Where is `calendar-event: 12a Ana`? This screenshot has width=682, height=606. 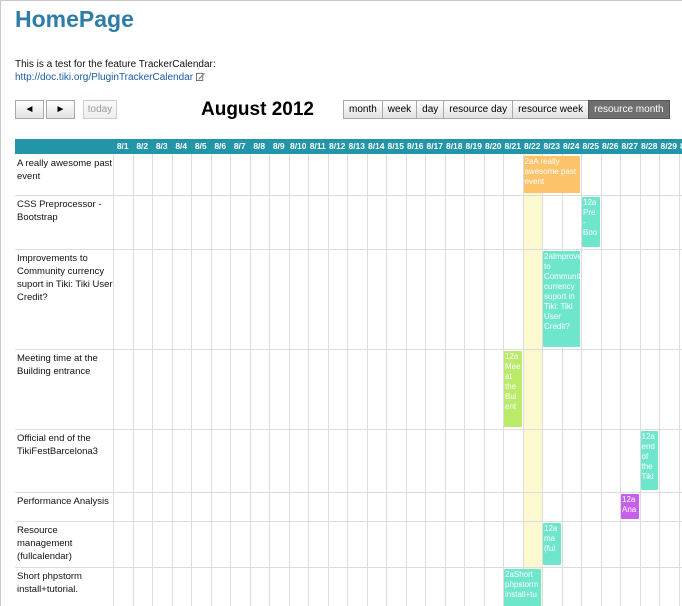 calendar-event: 12a Ana is located at coordinates (630, 506).